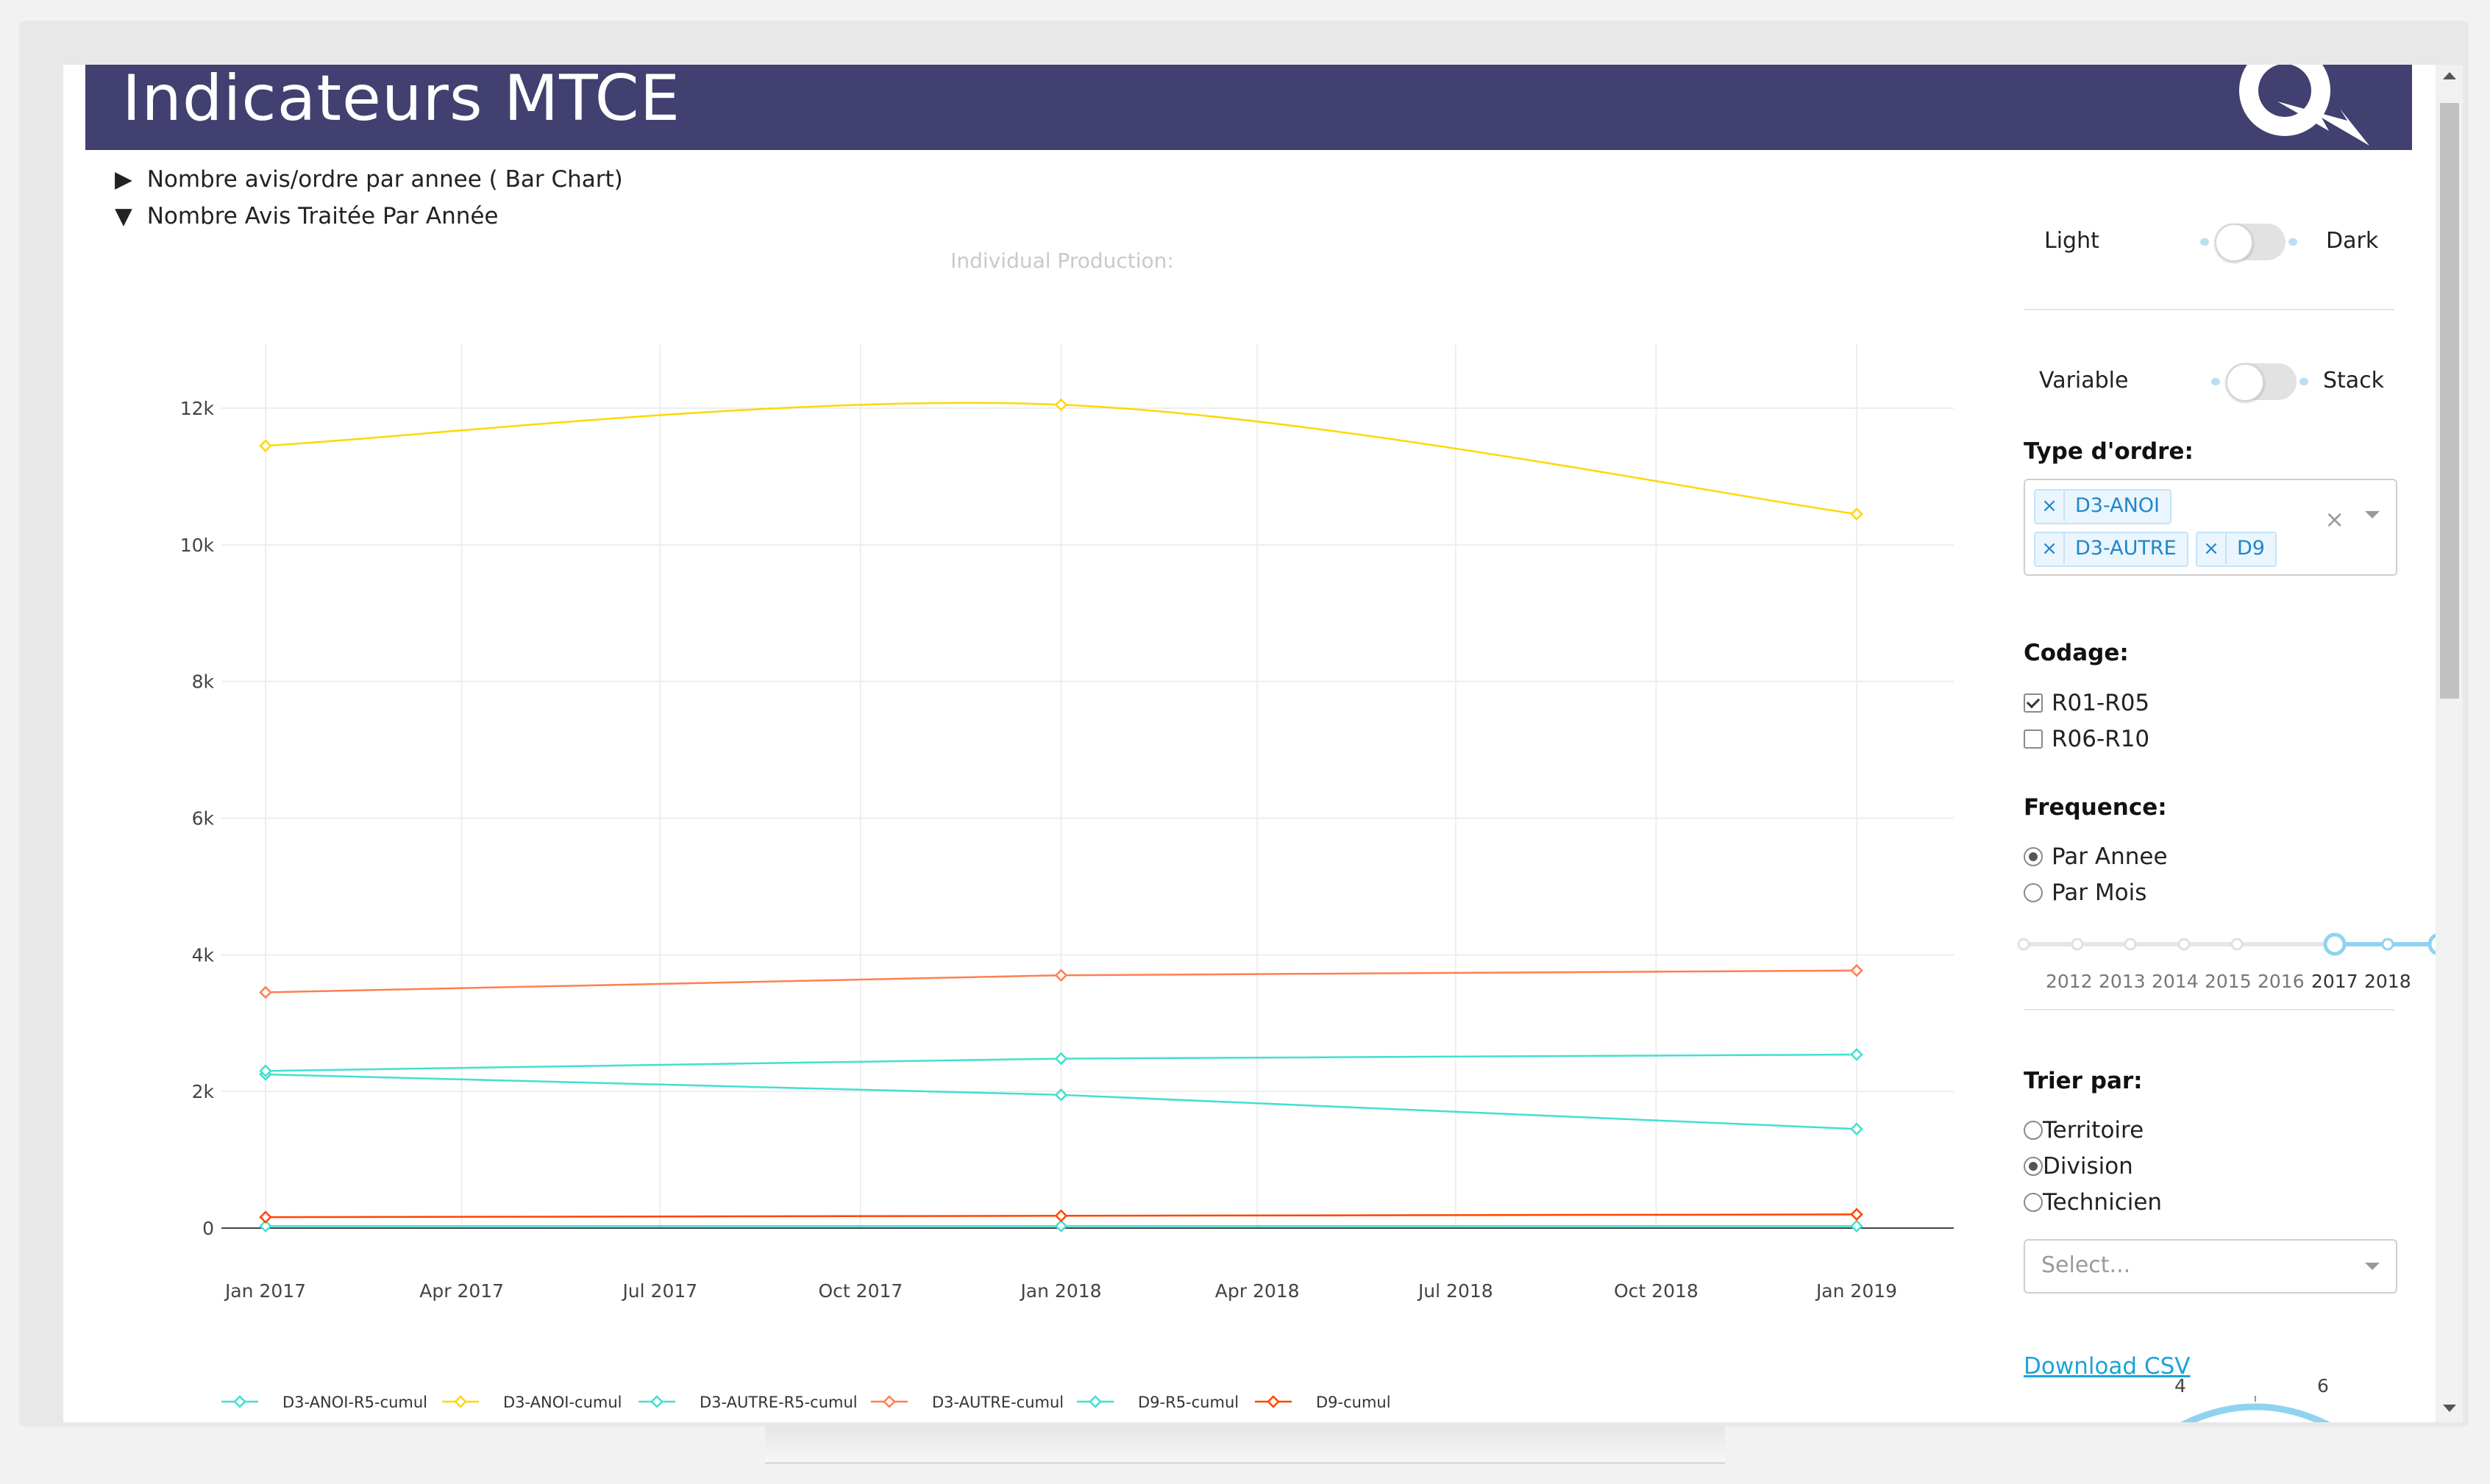  Describe the element at coordinates (2323, 1385) in the screenshot. I see `gauge-label-6: 6` at that location.